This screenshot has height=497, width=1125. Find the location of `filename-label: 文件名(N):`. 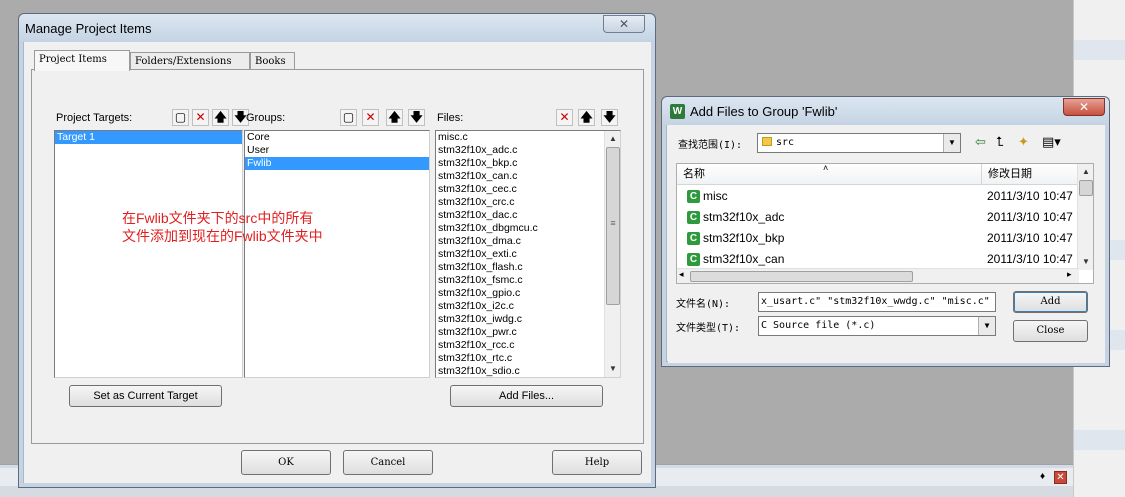

filename-label: 文件名(N): is located at coordinates (703, 304).